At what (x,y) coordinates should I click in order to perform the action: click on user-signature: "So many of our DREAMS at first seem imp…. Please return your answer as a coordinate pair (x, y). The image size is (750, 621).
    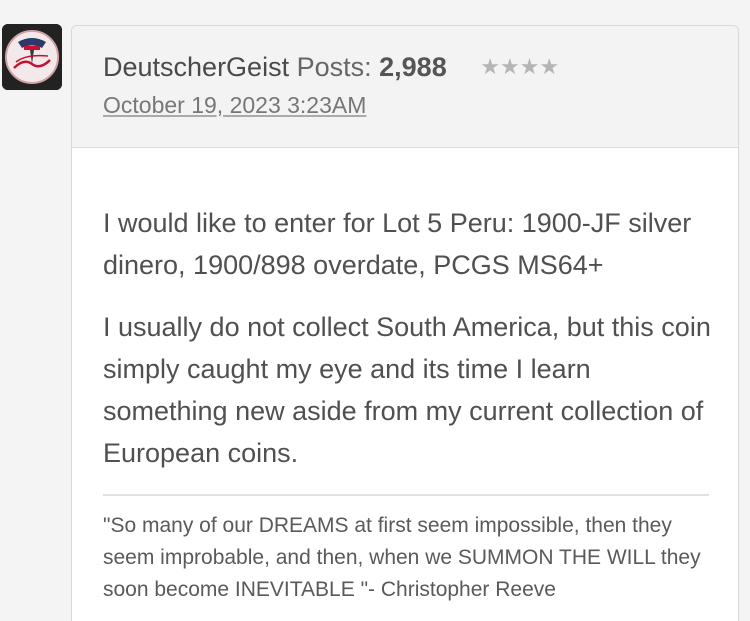
    Looking at the image, I should click on (406, 550).